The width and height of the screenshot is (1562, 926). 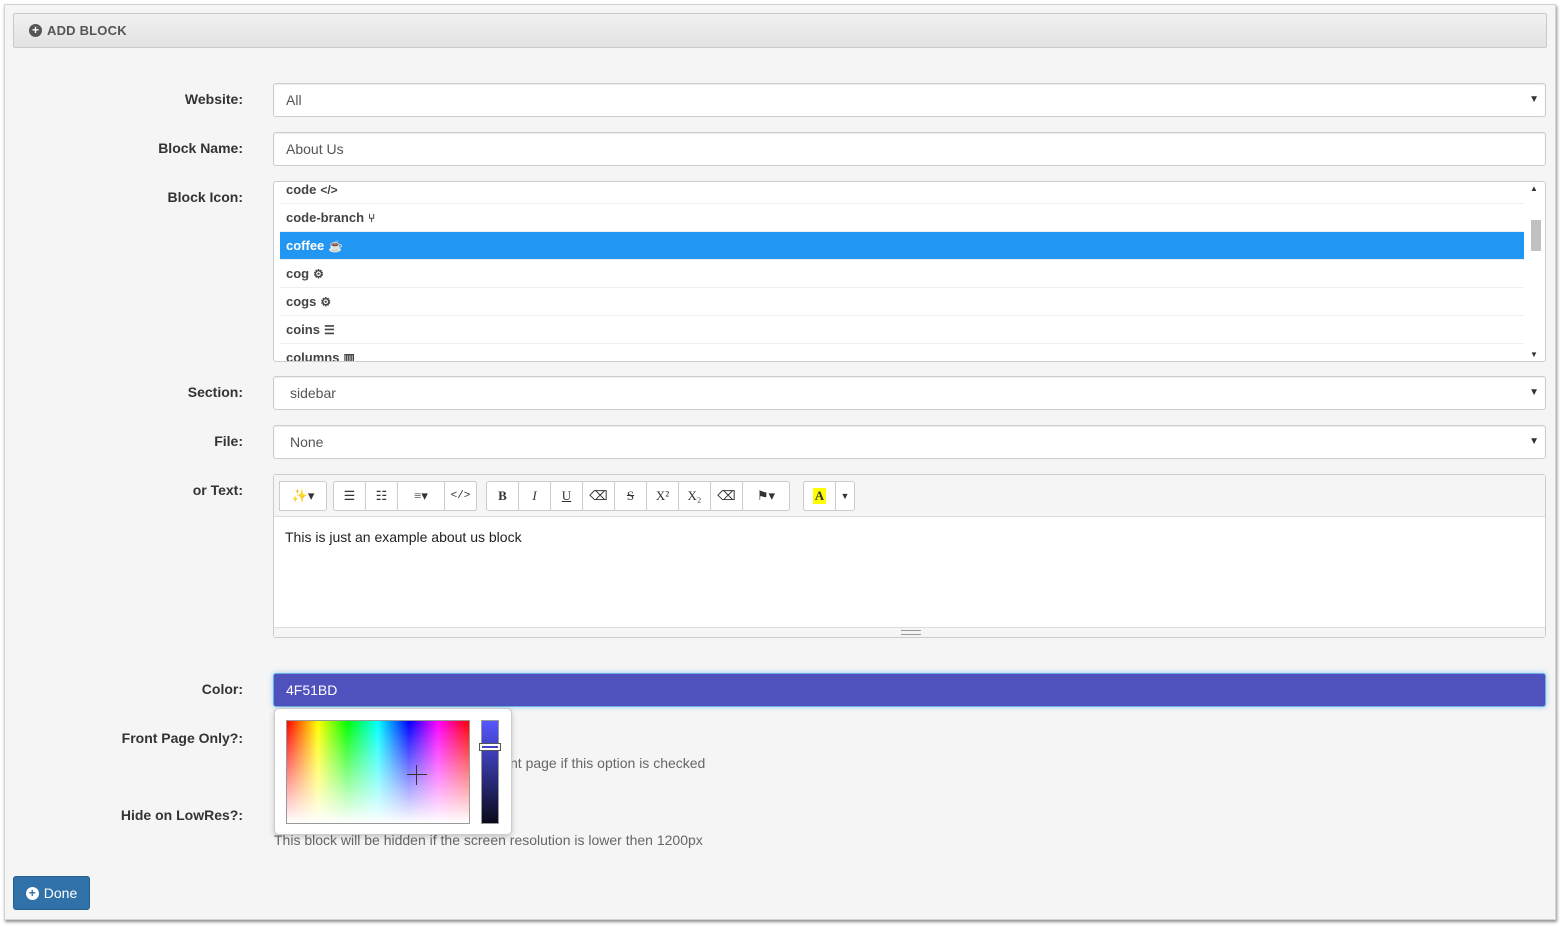 What do you see at coordinates (902, 218) in the screenshot?
I see `icon-option-code-branch: code-branch ⑂` at bounding box center [902, 218].